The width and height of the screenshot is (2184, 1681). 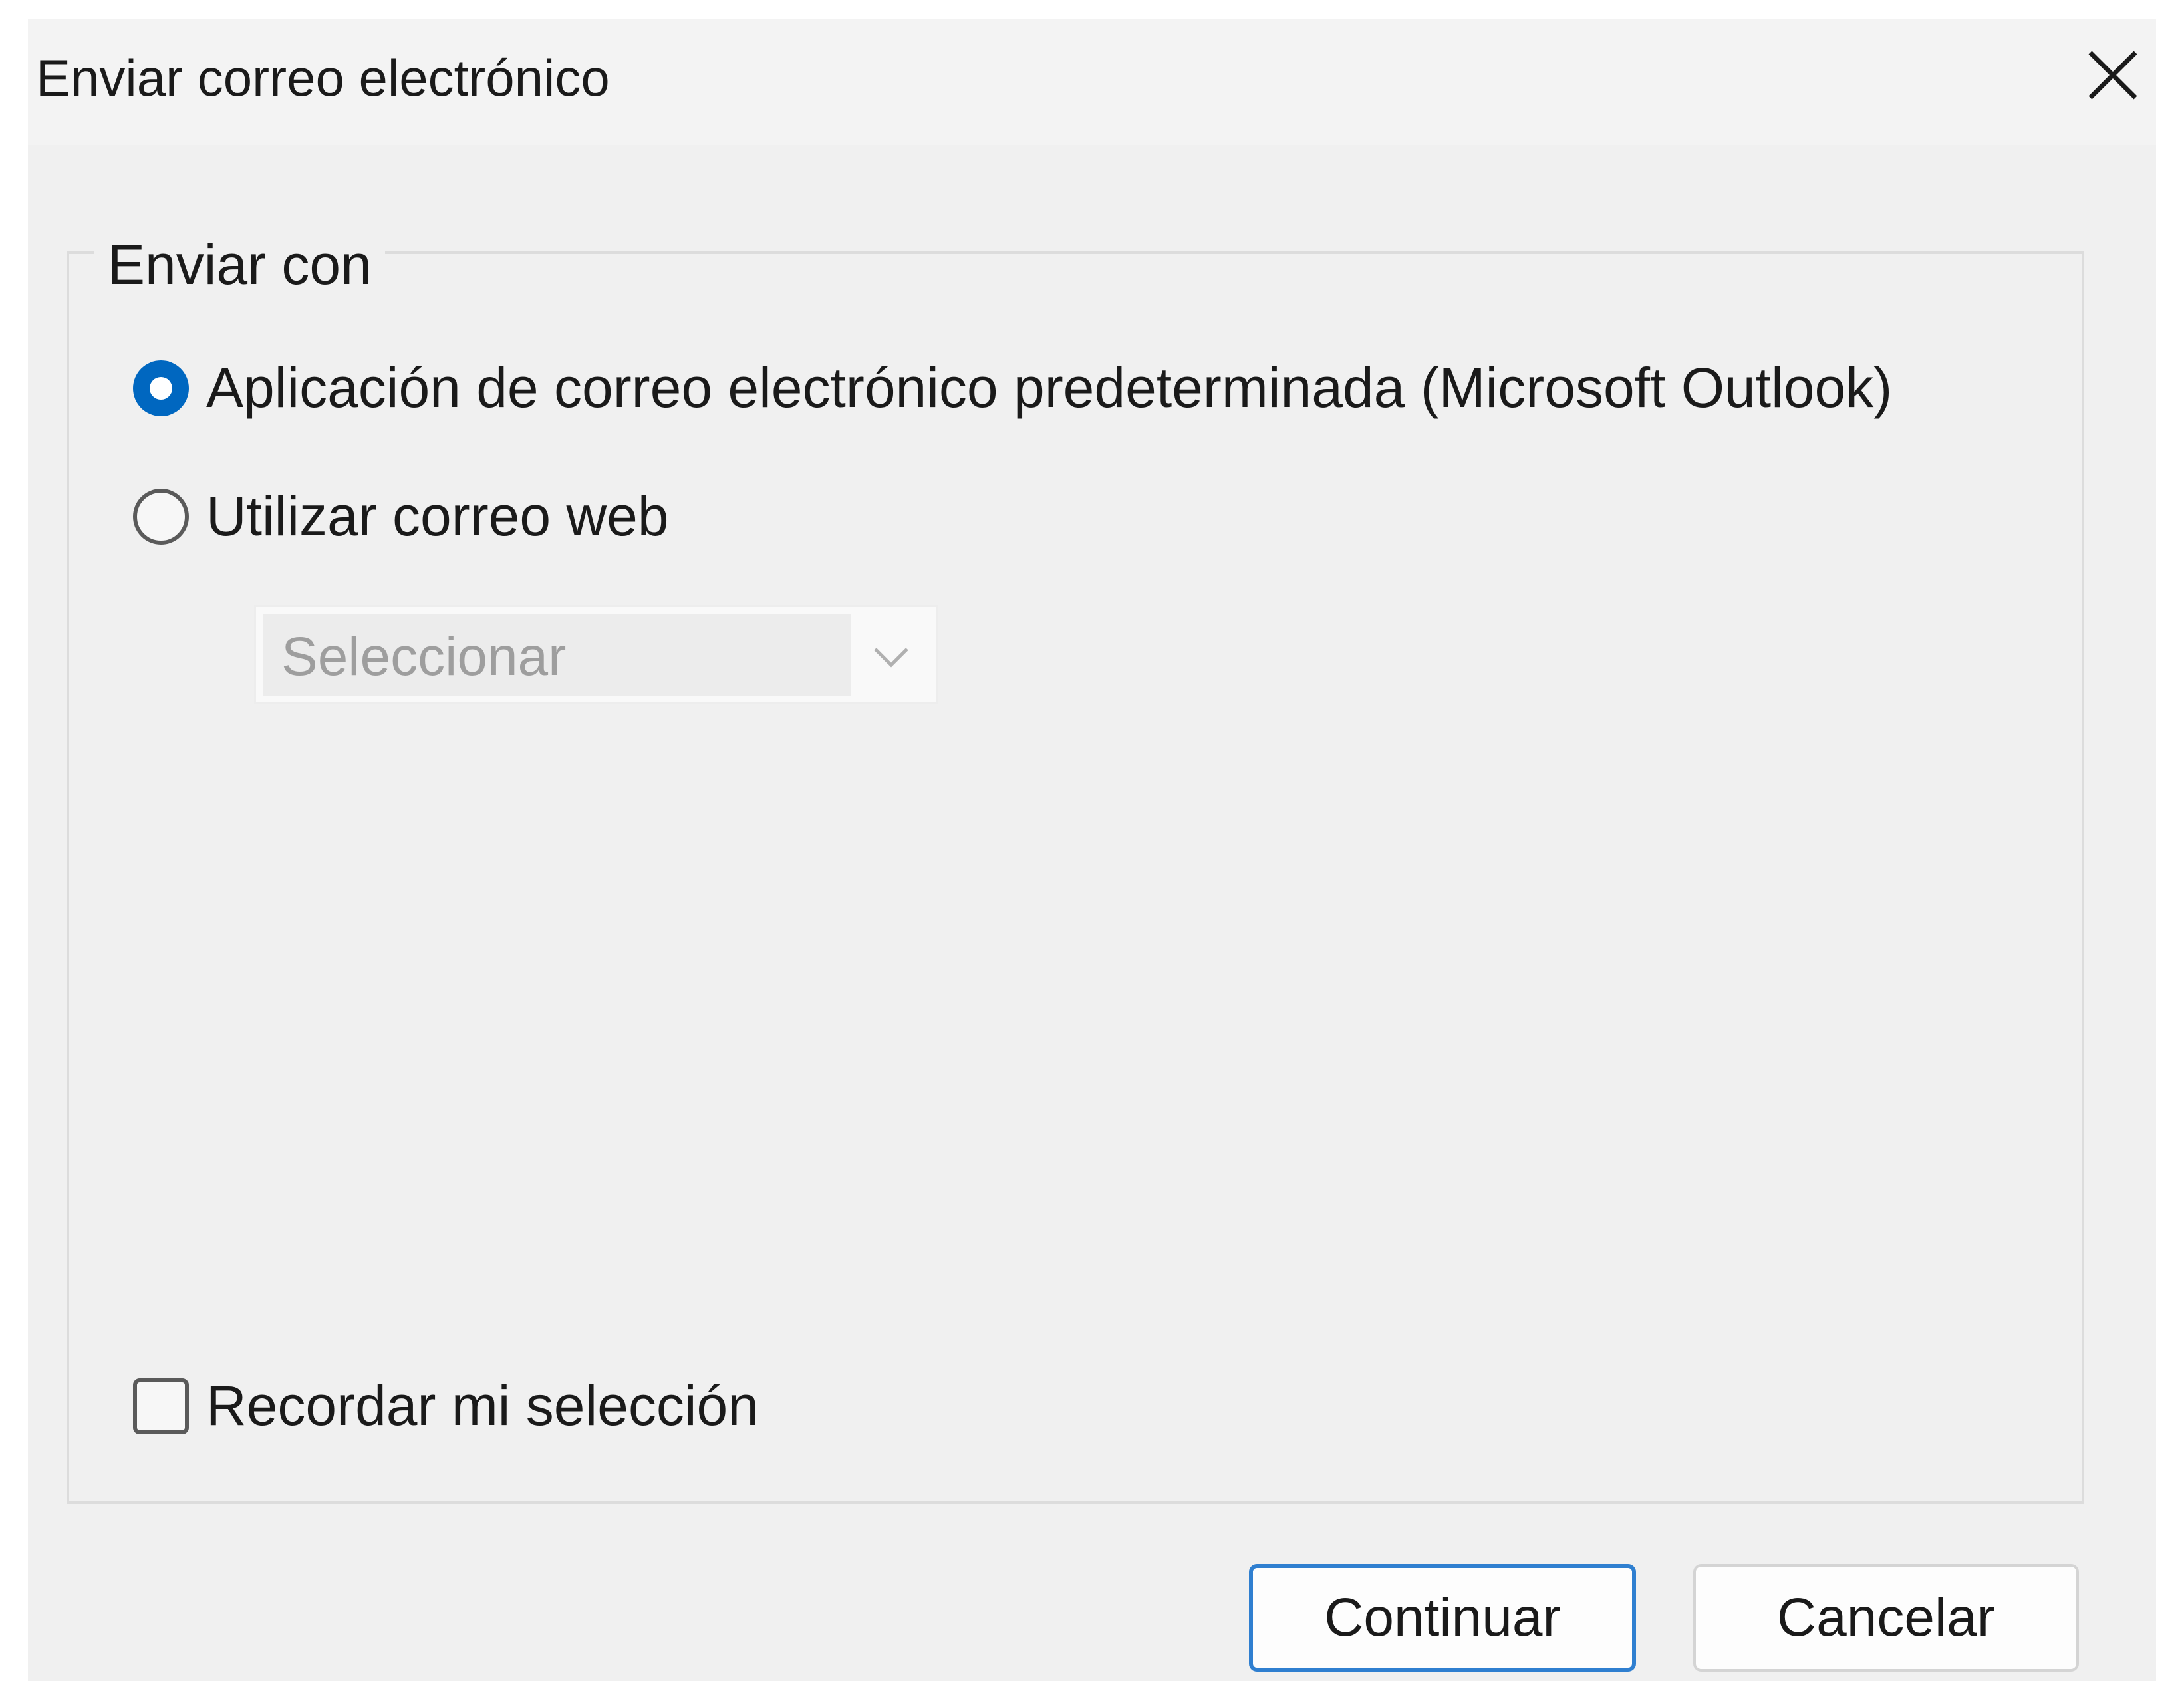 I want to click on cancel-button: Cancelar, so click(x=1886, y=1618).